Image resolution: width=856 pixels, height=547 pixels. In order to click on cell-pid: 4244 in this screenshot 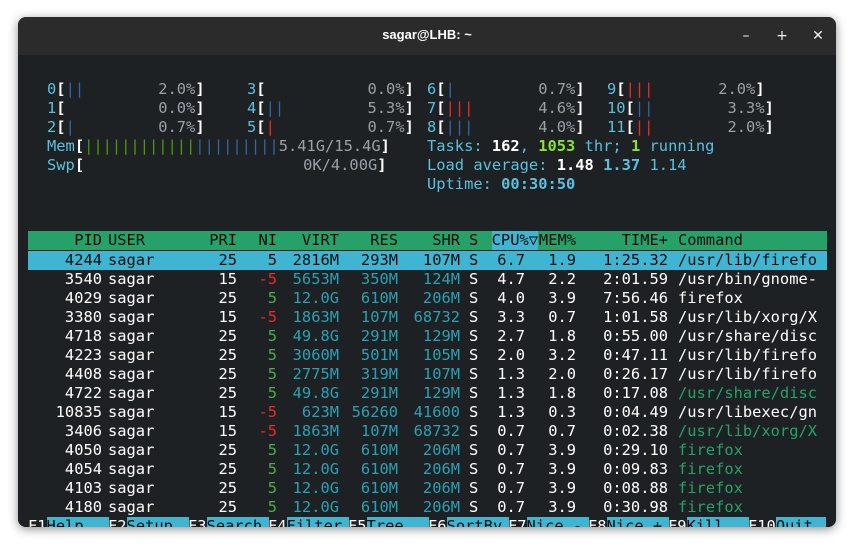, I will do `click(83, 260)`.